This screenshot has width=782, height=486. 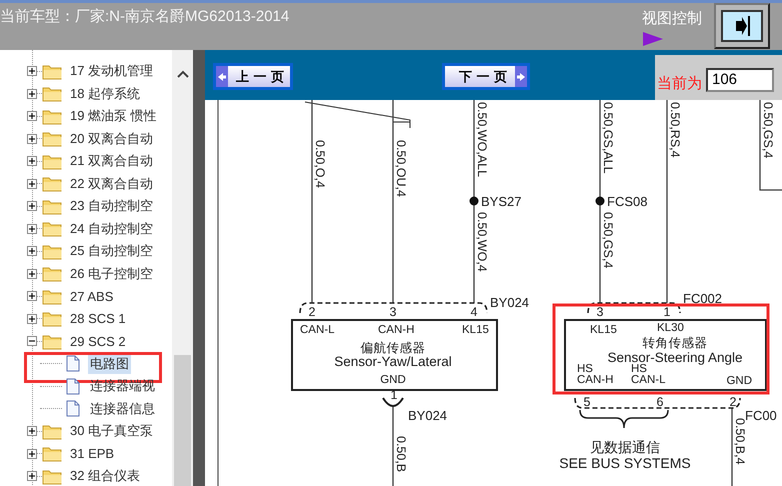 I want to click on connector-label: FC00, so click(x=761, y=415).